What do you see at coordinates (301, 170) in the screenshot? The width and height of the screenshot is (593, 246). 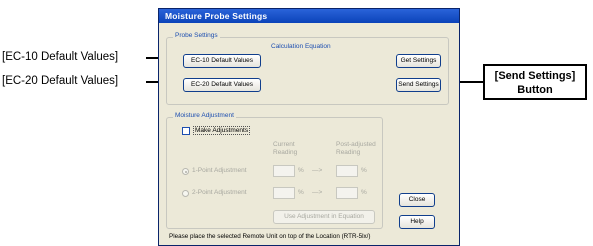 I see `unit-percent-1: %` at bounding box center [301, 170].